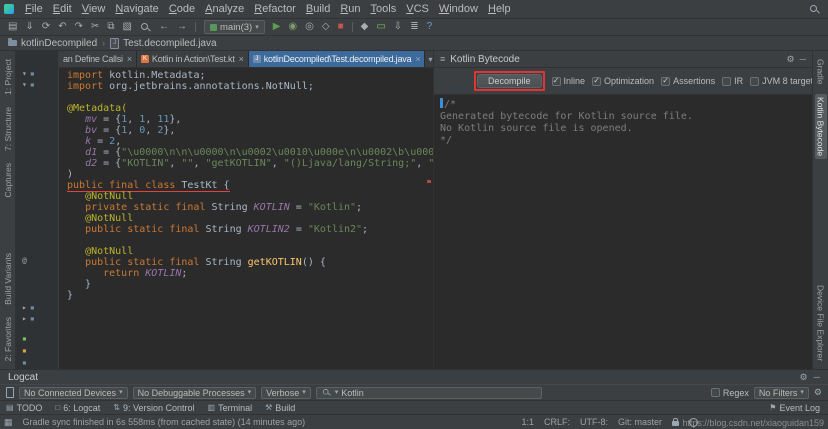 This screenshot has width=828, height=429. What do you see at coordinates (623, 81) in the screenshot?
I see `option-optimization: ✓ Optimization` at bounding box center [623, 81].